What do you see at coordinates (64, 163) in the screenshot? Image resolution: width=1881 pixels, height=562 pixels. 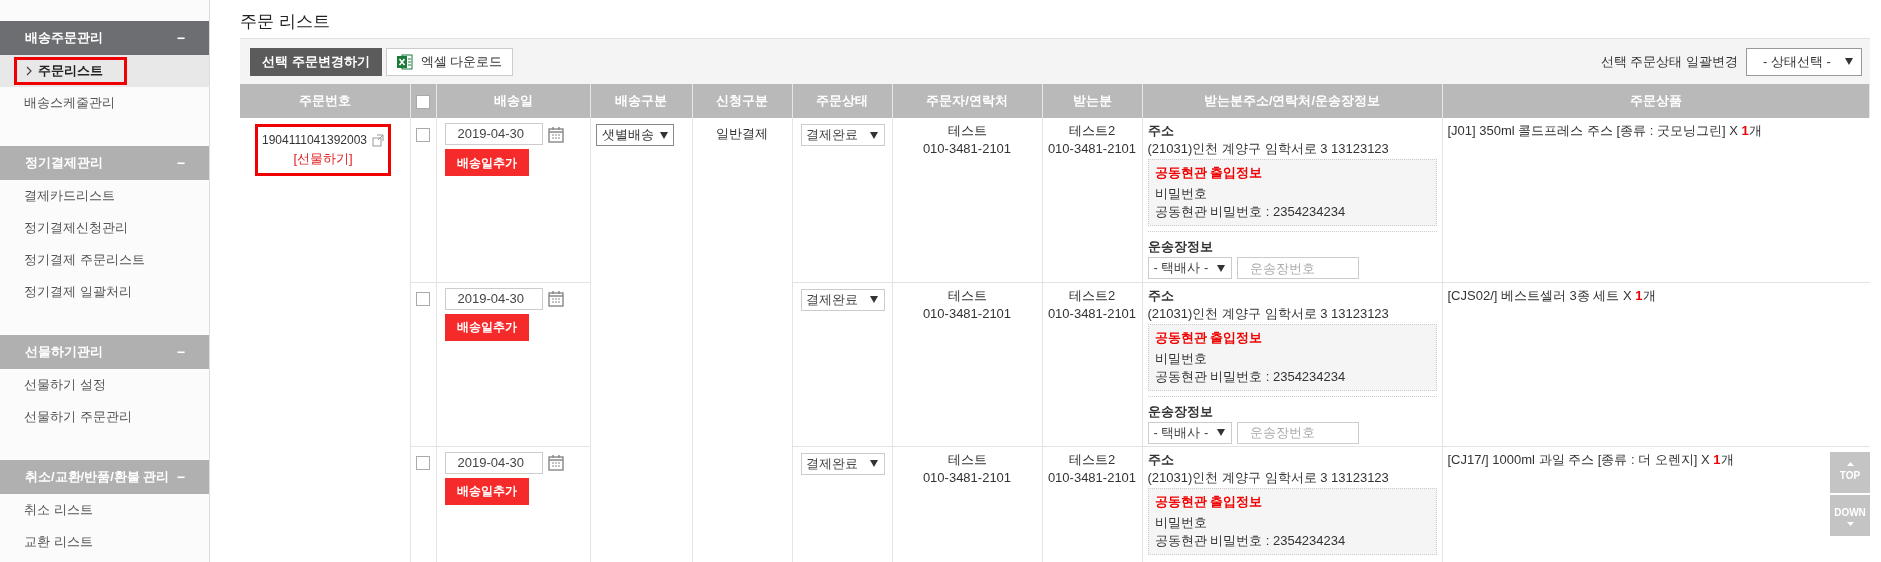 I see `section-title: 정기결제관리` at bounding box center [64, 163].